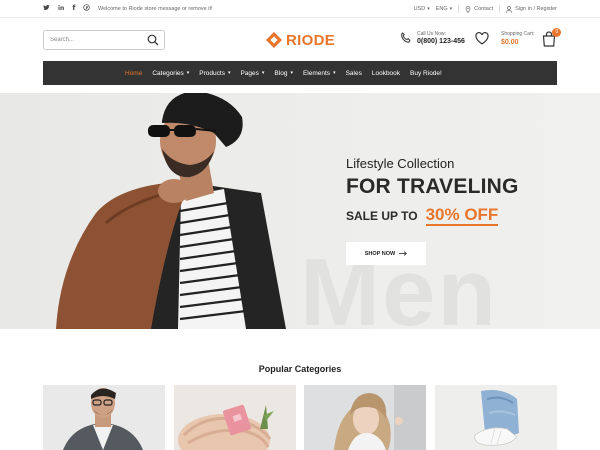 This screenshot has width=600, height=450. I want to click on women-category-image, so click(365, 417).